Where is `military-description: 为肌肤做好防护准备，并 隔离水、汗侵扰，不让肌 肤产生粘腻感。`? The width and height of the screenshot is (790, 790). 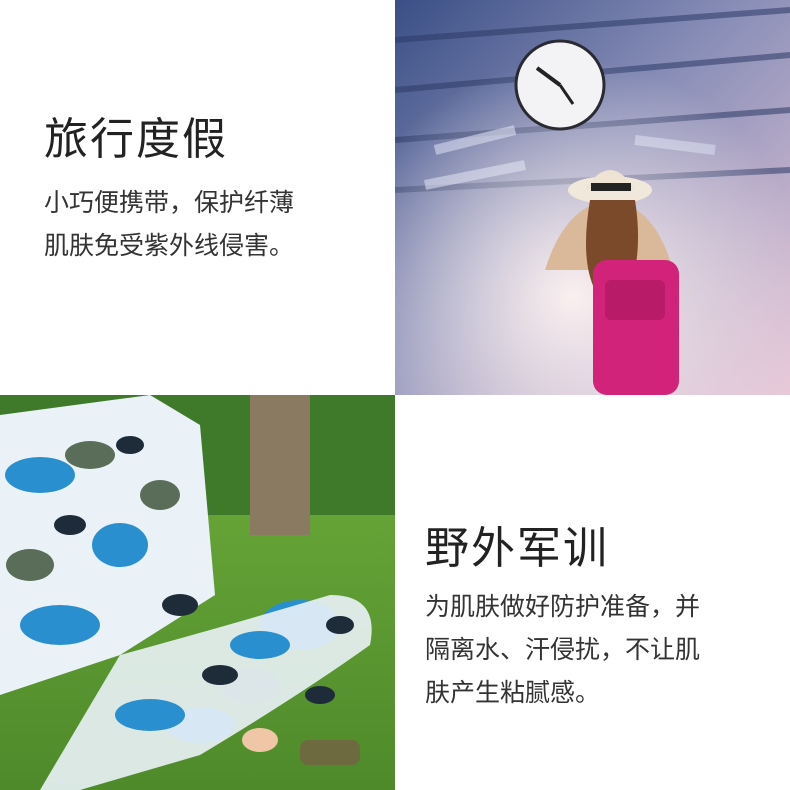 military-description: 为肌肤做好防护准备，并 隔离水、汗侵扰，不让肌 肤产生粘腻感。 is located at coordinates (562, 649).